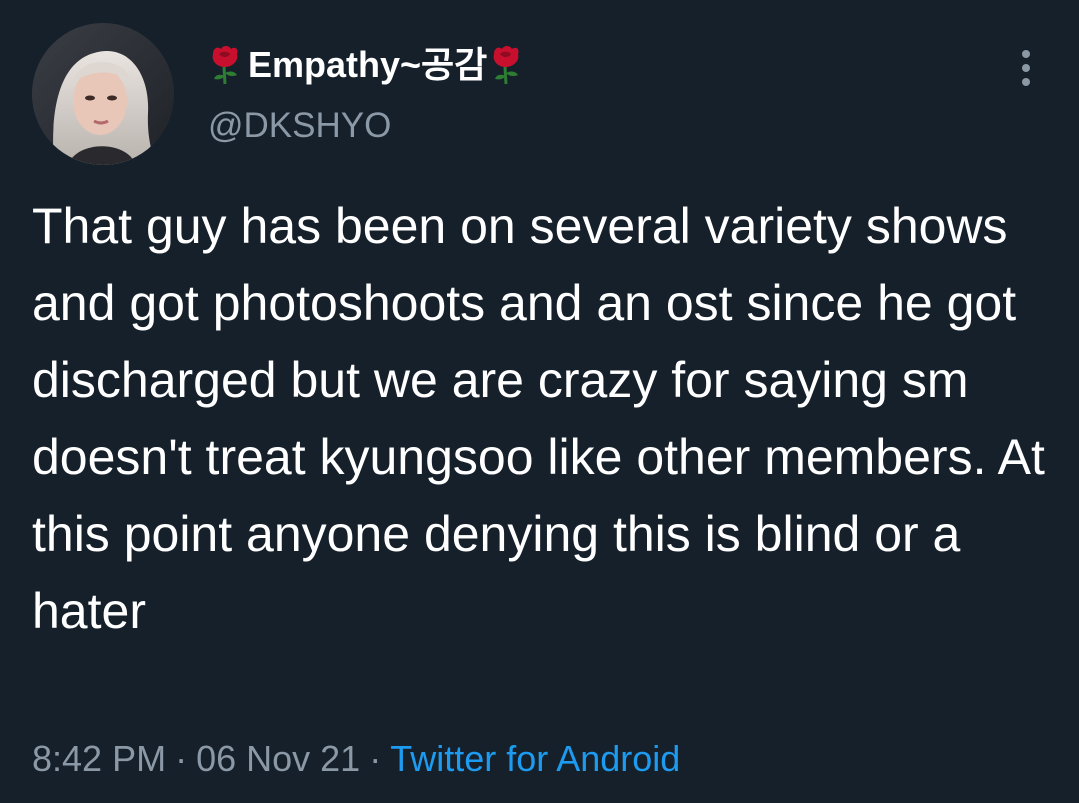 The width and height of the screenshot is (1079, 803). Describe the element at coordinates (278, 758) in the screenshot. I see `tweet-date: 06 Nov 21` at that location.